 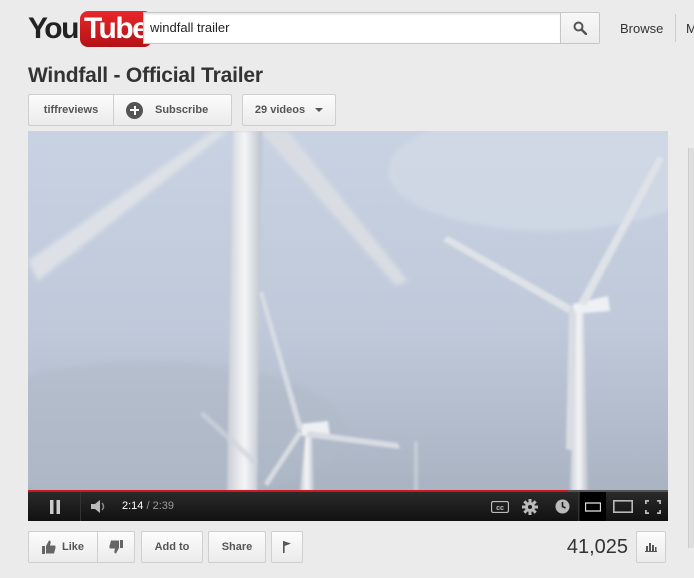 What do you see at coordinates (352, 28) in the screenshot?
I see `search-input: windfall trailer` at bounding box center [352, 28].